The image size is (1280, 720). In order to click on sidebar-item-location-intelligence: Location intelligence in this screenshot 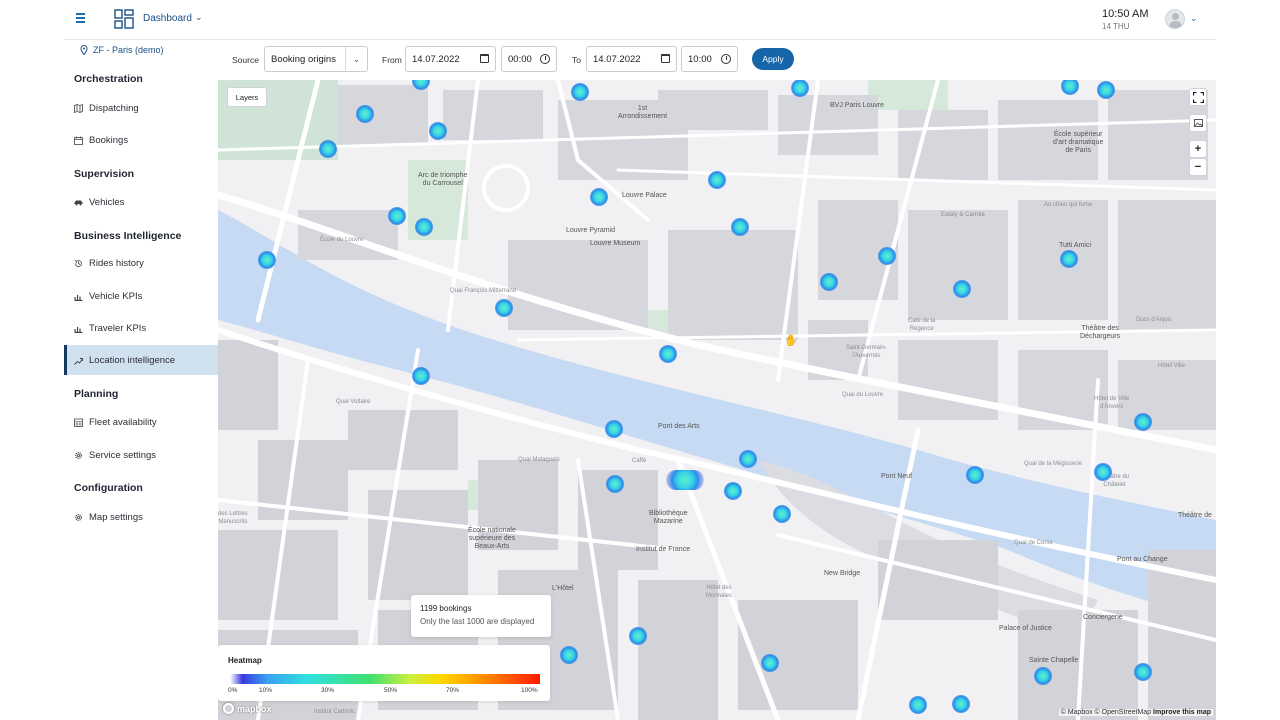, I will do `click(141, 360)`.